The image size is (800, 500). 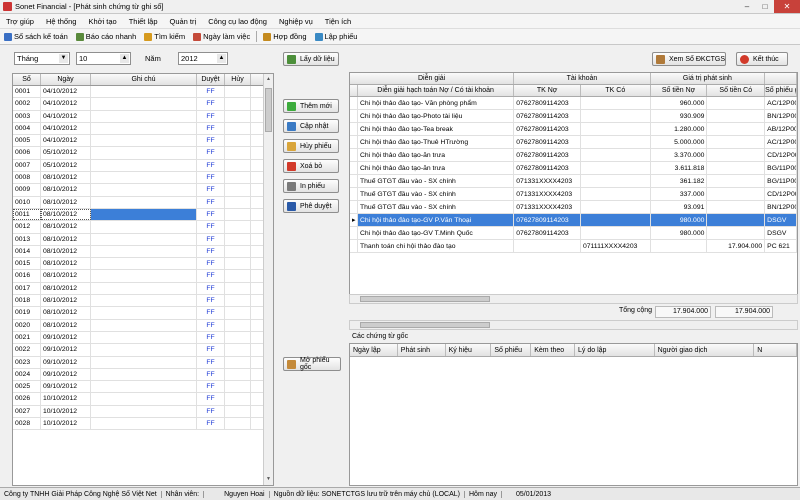 What do you see at coordinates (211, 79) in the screenshot?
I see `column-header: Duyệt` at bounding box center [211, 79].